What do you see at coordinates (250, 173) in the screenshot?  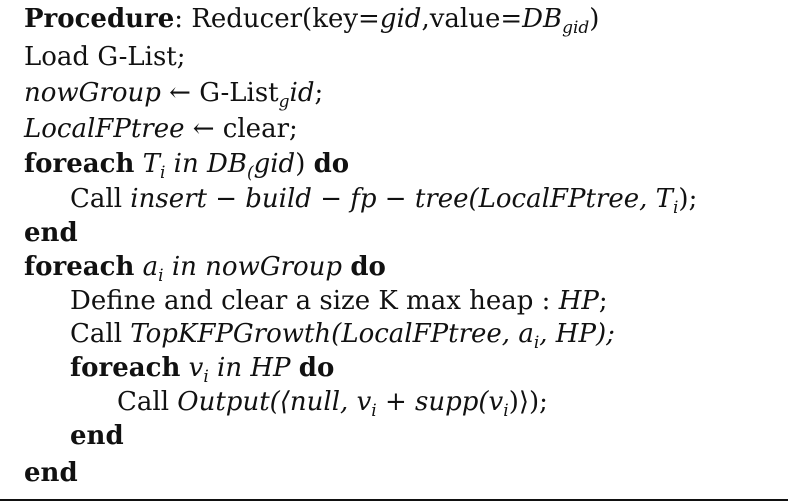 I see `db-paren-subscript: (` at bounding box center [250, 173].